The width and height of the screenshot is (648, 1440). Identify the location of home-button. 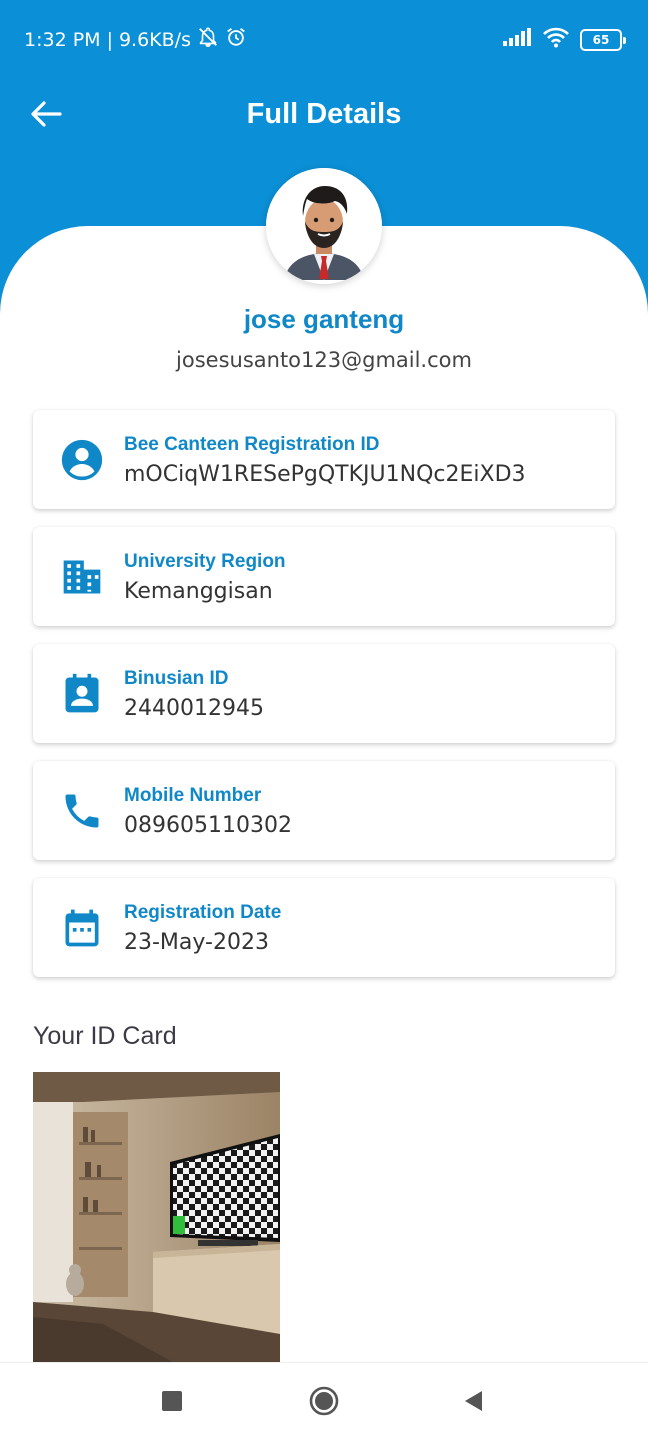
(324, 1403).